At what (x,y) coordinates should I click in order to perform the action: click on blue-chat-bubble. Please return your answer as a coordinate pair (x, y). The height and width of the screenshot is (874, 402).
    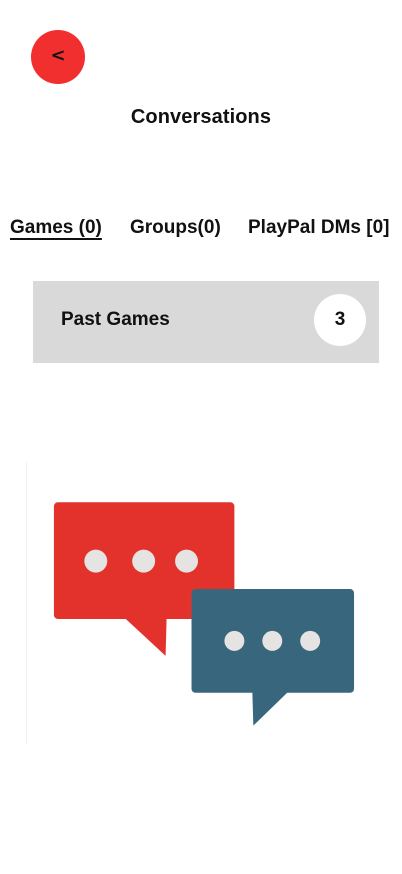
    Looking at the image, I should click on (273, 657).